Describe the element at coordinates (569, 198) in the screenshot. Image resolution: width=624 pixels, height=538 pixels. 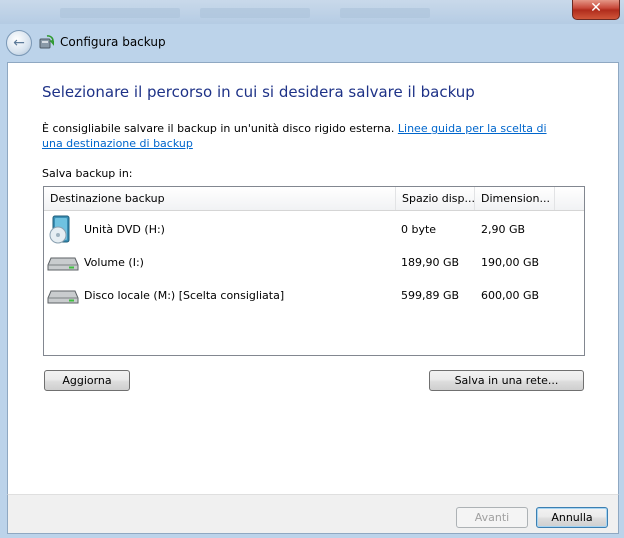
I see `column-header-filler` at that location.